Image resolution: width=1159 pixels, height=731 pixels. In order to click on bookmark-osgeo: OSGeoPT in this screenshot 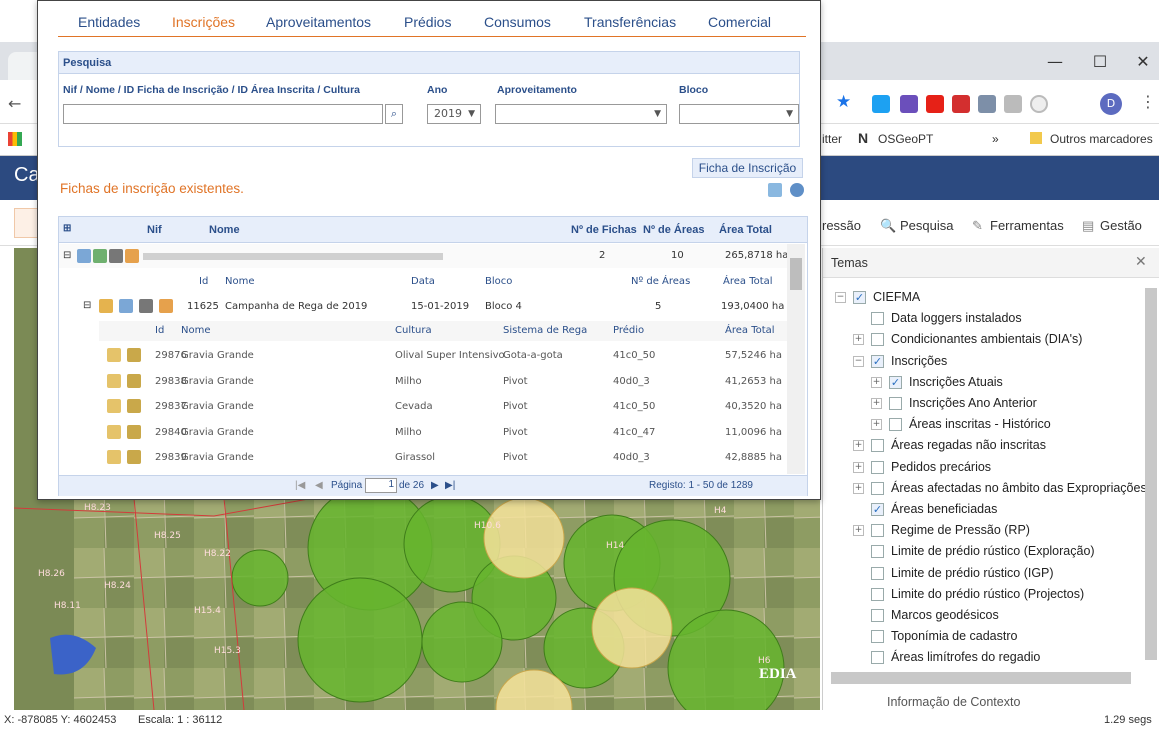, I will do `click(905, 139)`.